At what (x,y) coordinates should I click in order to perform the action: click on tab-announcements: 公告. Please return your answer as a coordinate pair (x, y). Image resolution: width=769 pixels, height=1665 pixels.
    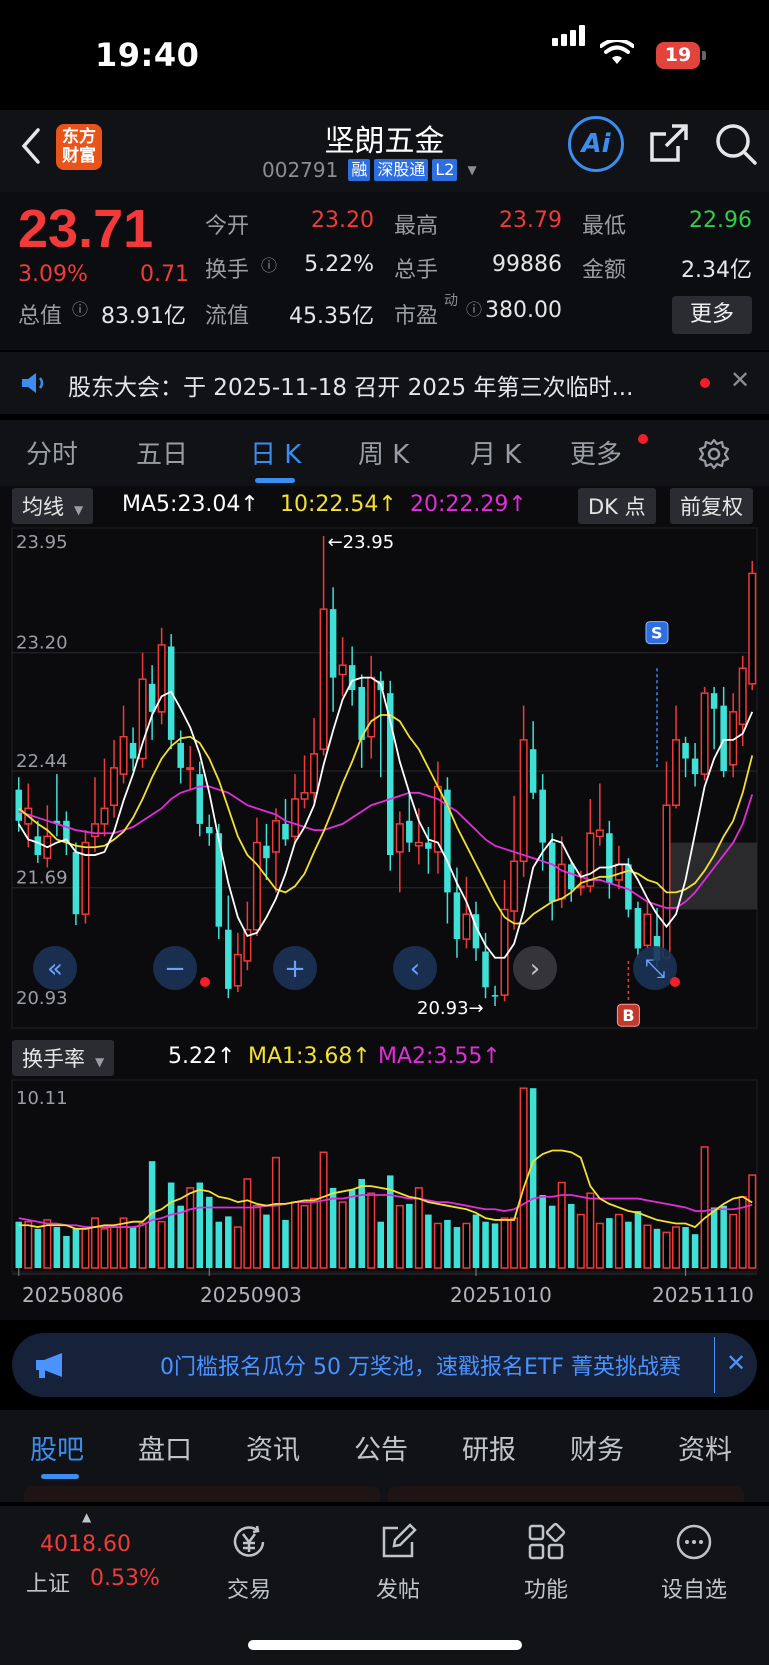
    Looking at the image, I should click on (381, 1447).